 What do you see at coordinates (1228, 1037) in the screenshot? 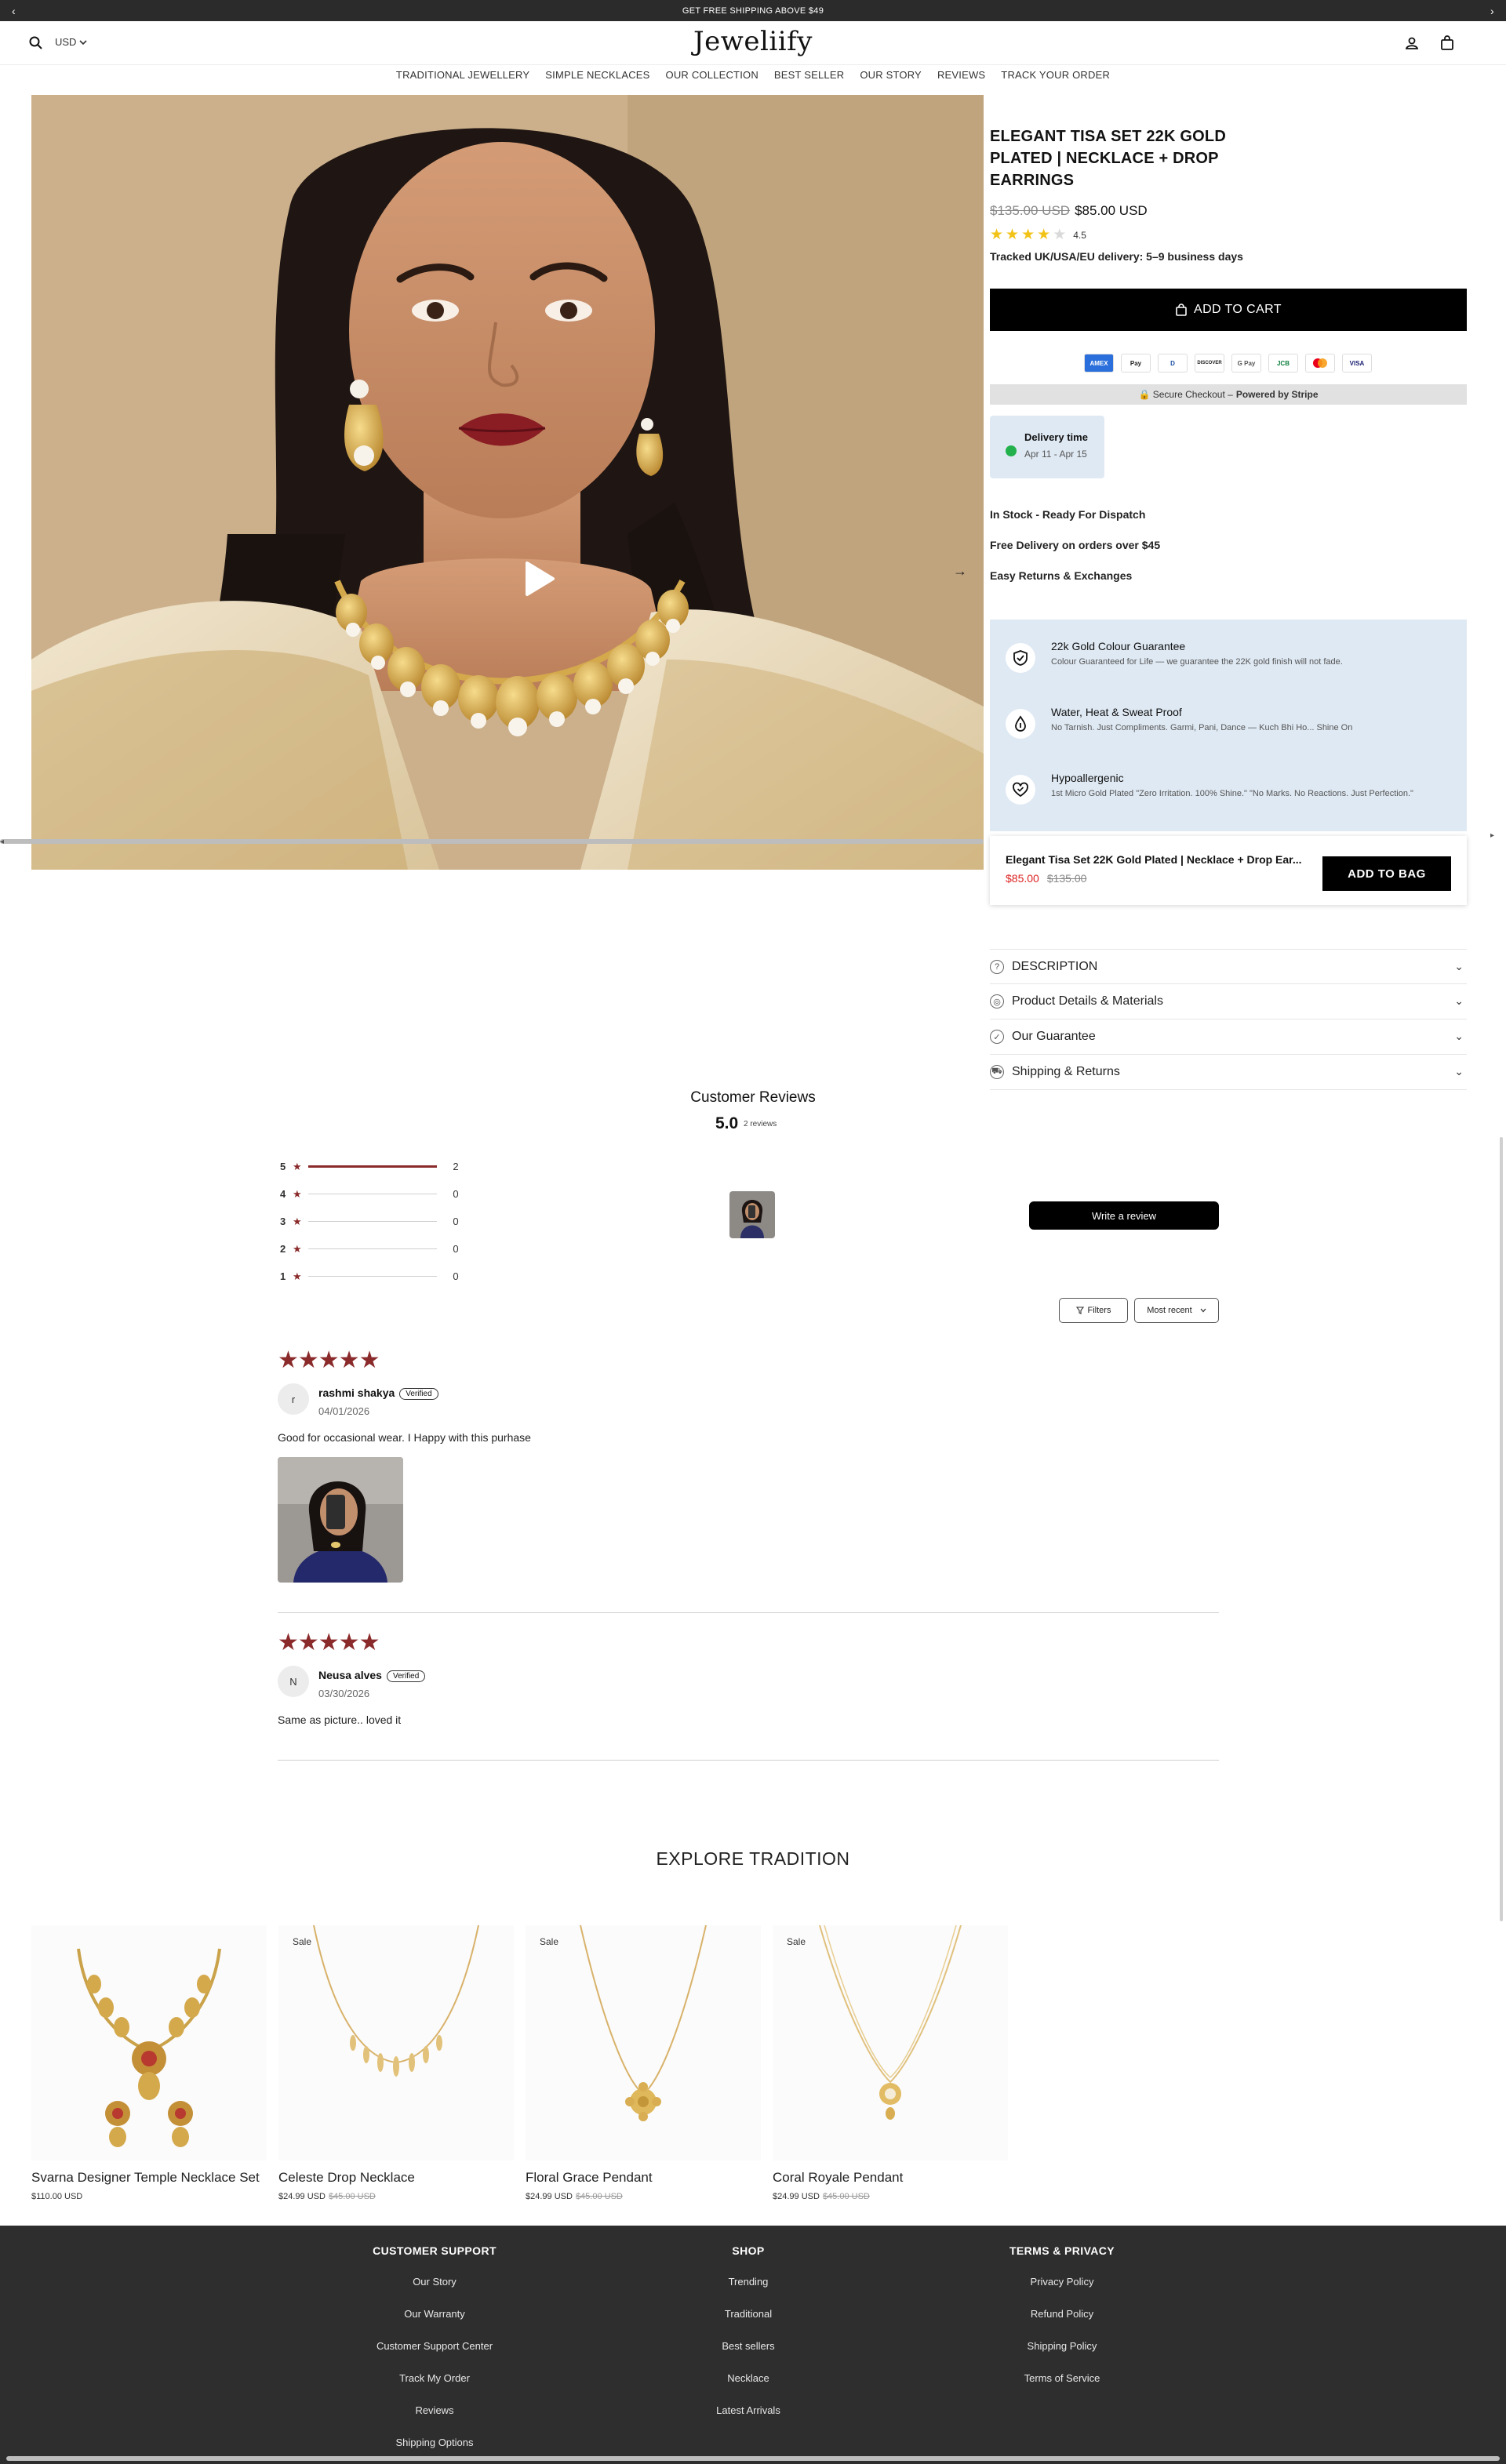
I see `accordion-our-guarantee: ✓ Our Guarantee ⌄` at bounding box center [1228, 1037].